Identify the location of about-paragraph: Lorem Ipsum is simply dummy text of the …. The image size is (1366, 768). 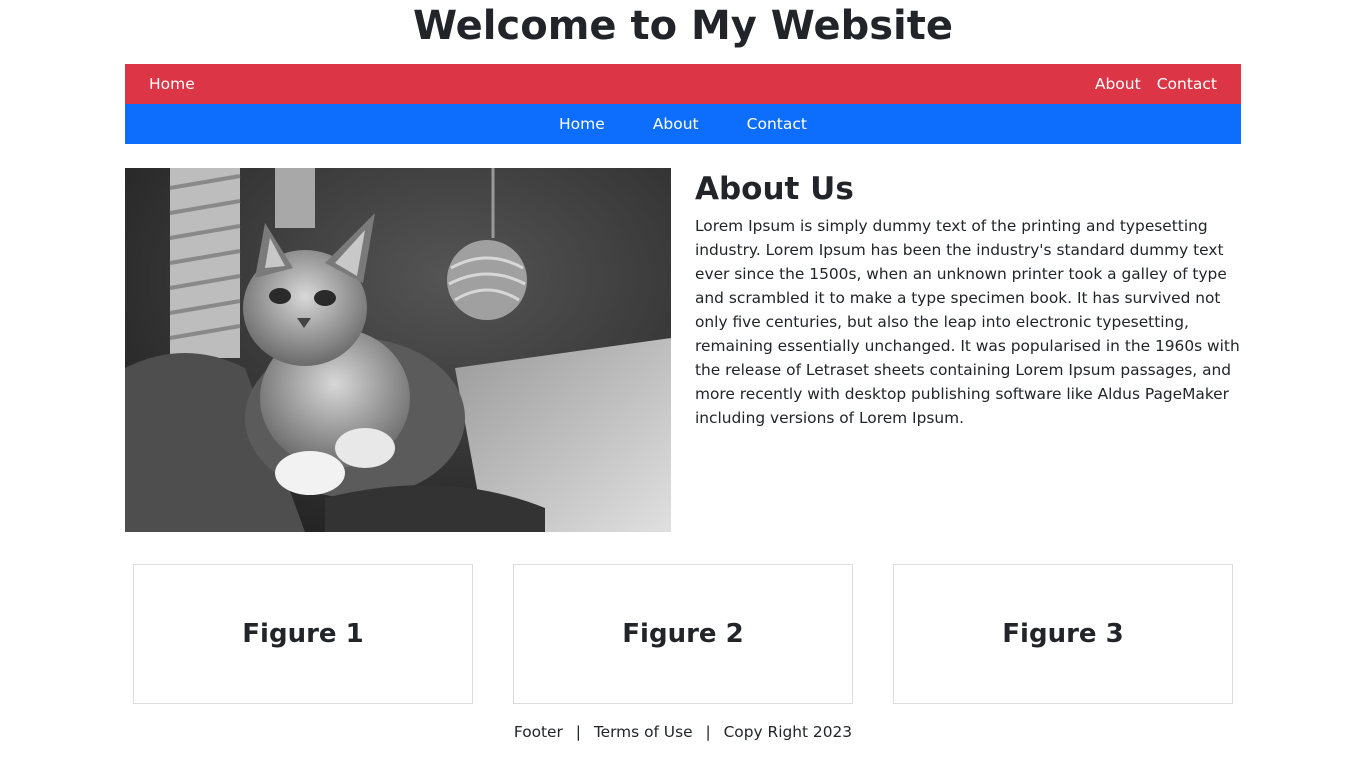
(967, 322).